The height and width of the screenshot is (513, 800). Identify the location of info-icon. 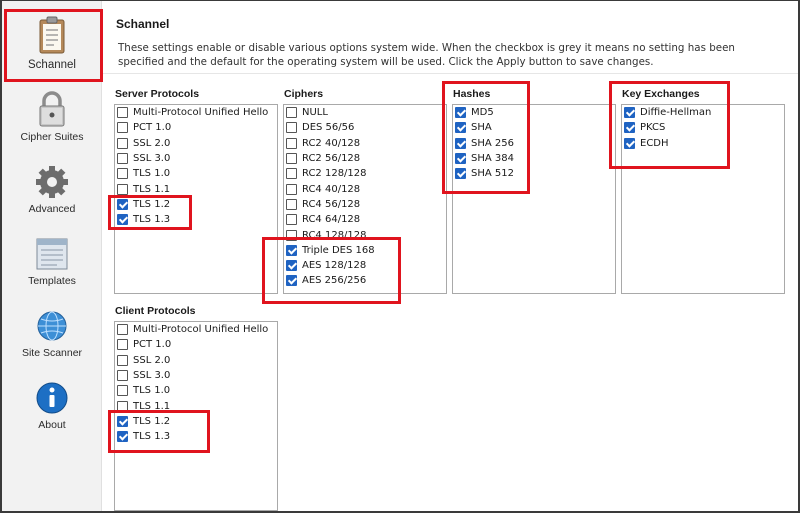
(52, 398).